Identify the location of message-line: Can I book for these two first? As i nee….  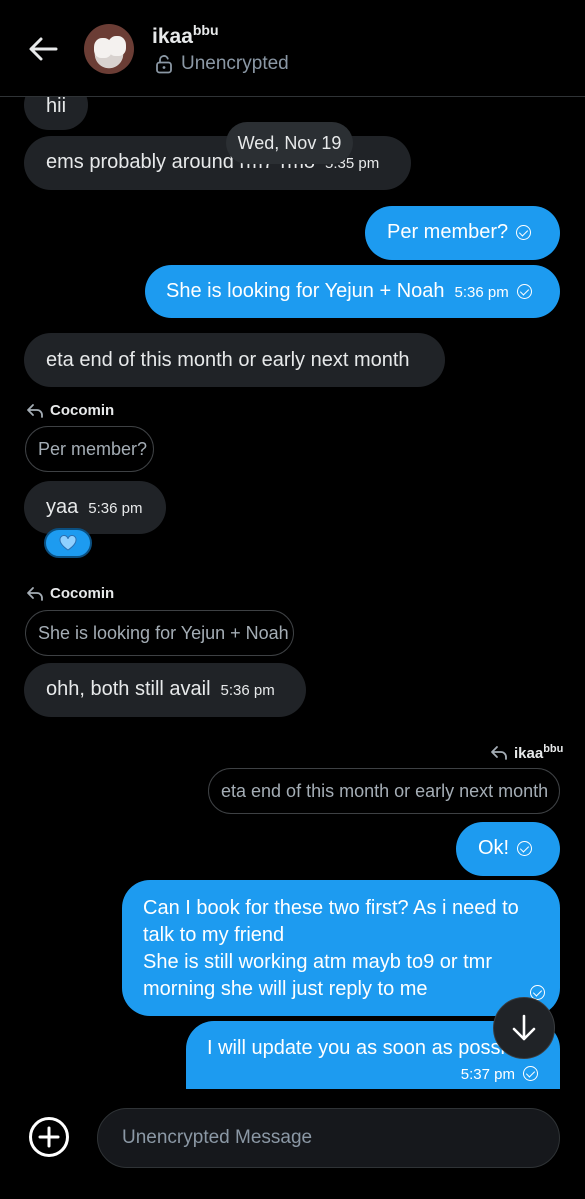
(331, 908).